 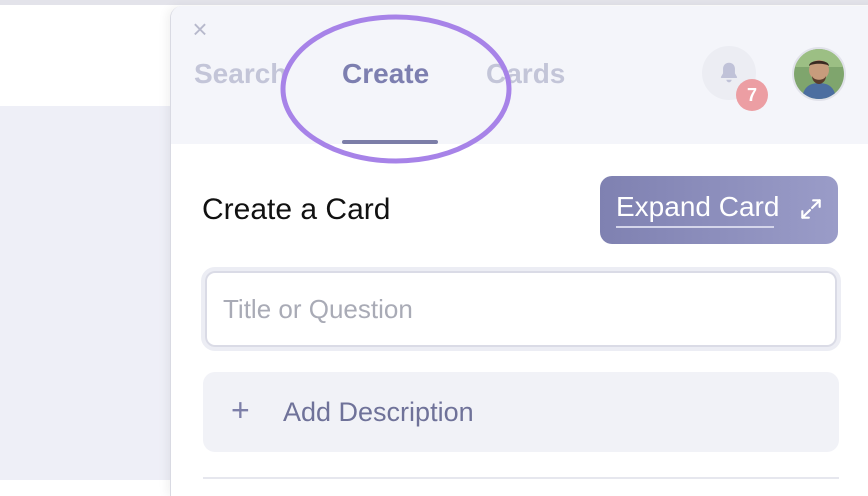 I want to click on avatar-photo, so click(x=819, y=74).